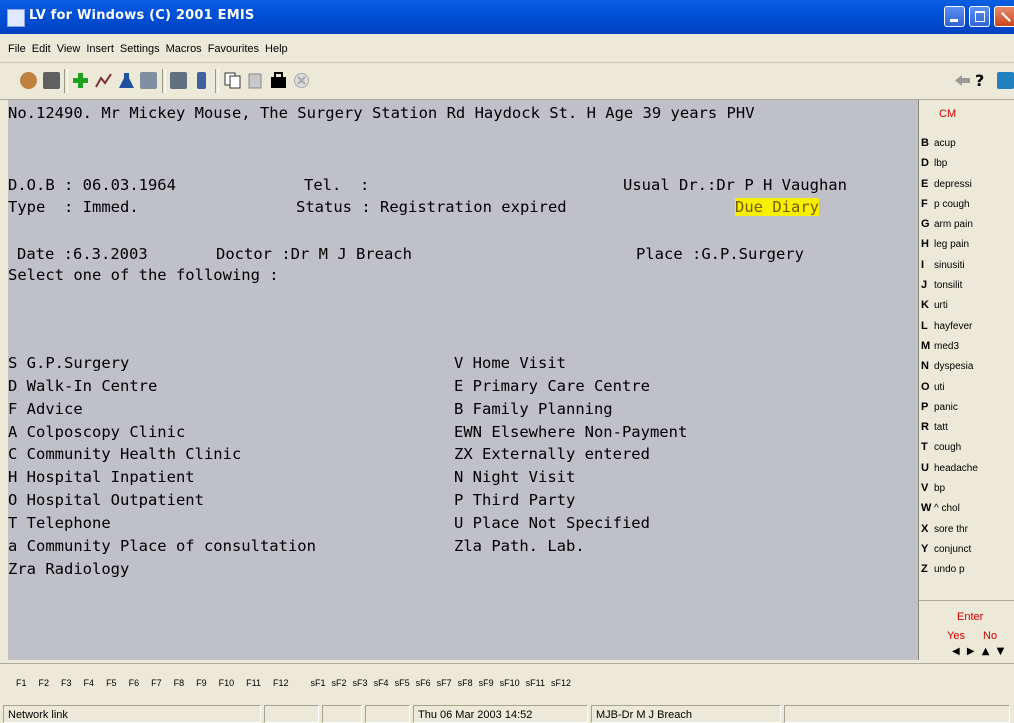 The image size is (1014, 723). Describe the element at coordinates (949, 391) in the screenshot. I see `macro-item: Outi` at that location.